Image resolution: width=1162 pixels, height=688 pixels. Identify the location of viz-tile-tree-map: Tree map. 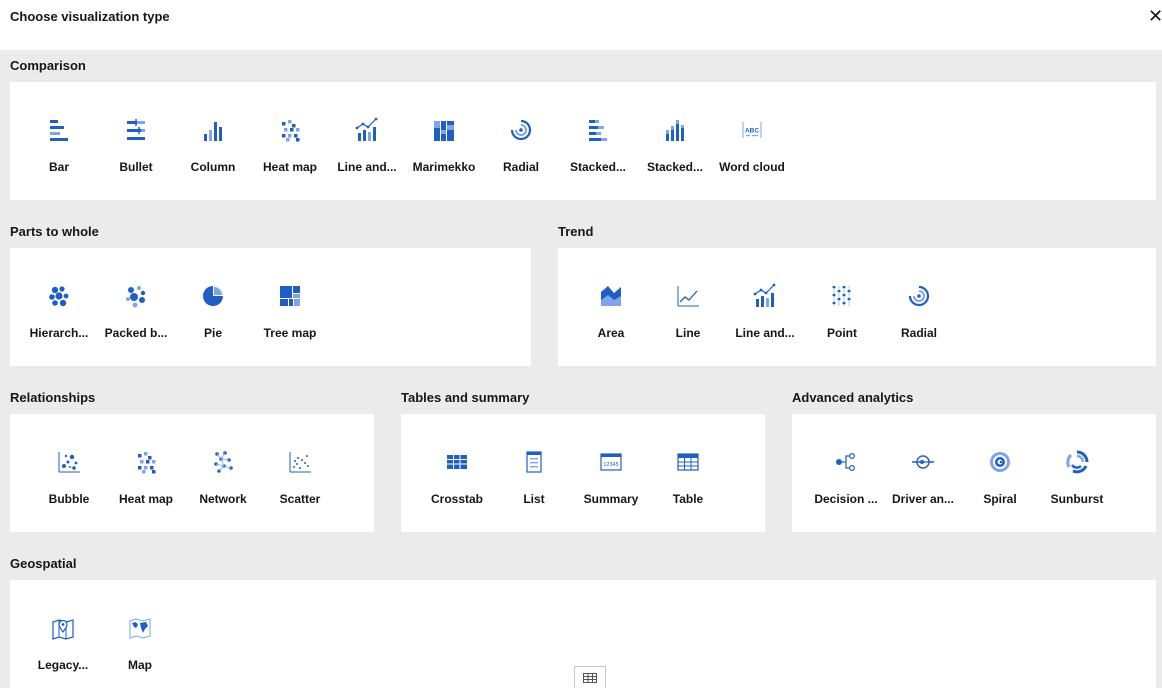
(290, 303).